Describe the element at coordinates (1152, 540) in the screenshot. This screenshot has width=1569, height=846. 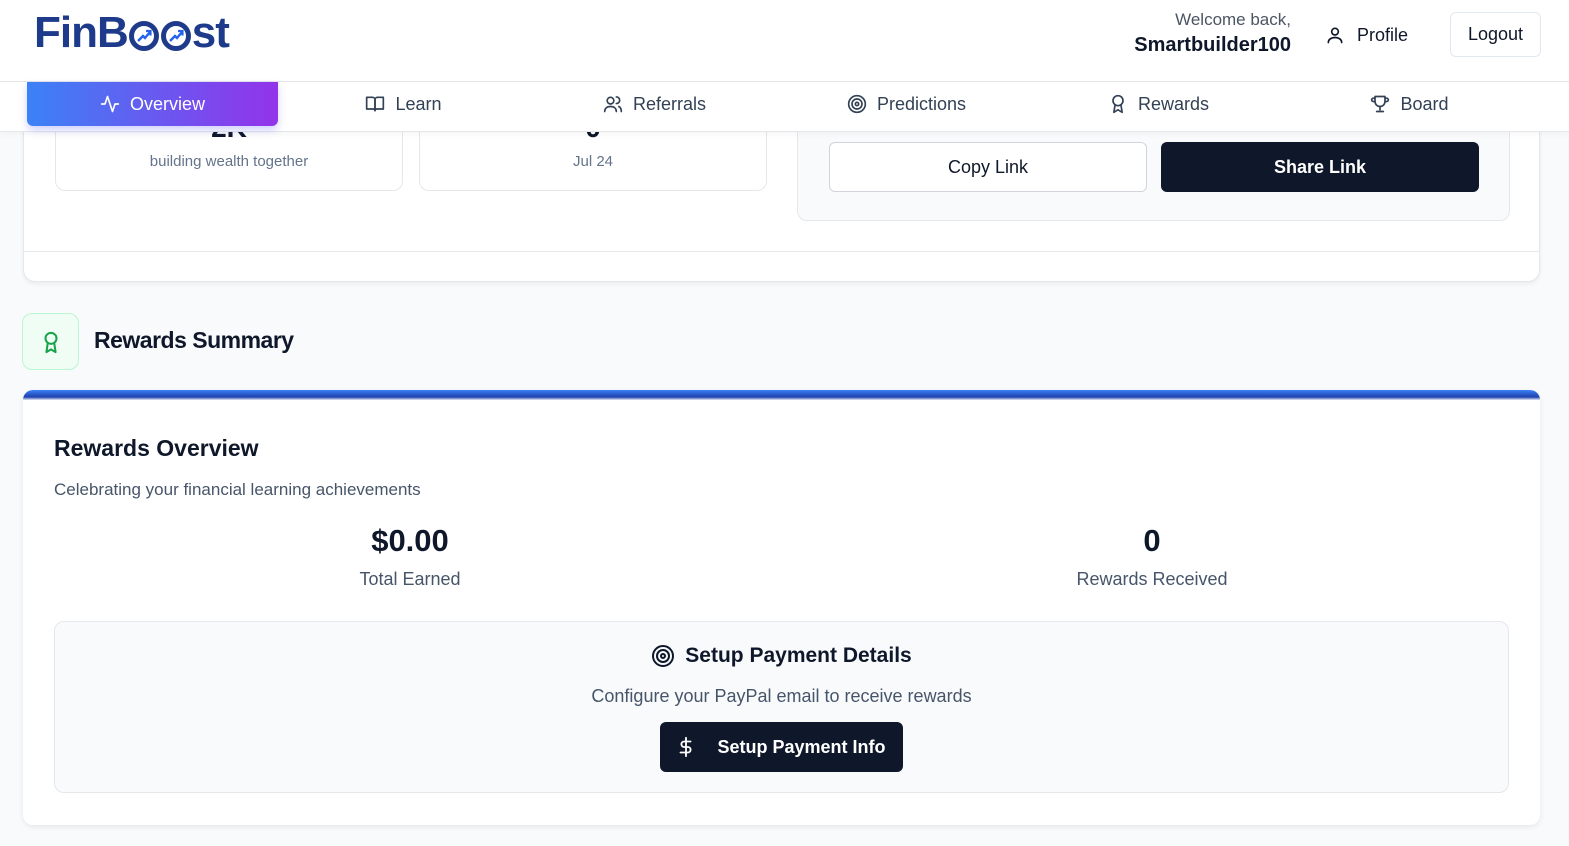
I see `rewards-received-value: 0` at that location.